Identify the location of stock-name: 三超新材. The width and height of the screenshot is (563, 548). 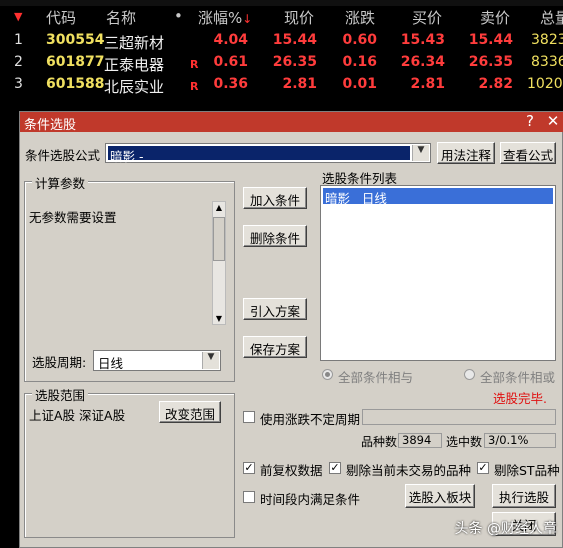
(134, 43).